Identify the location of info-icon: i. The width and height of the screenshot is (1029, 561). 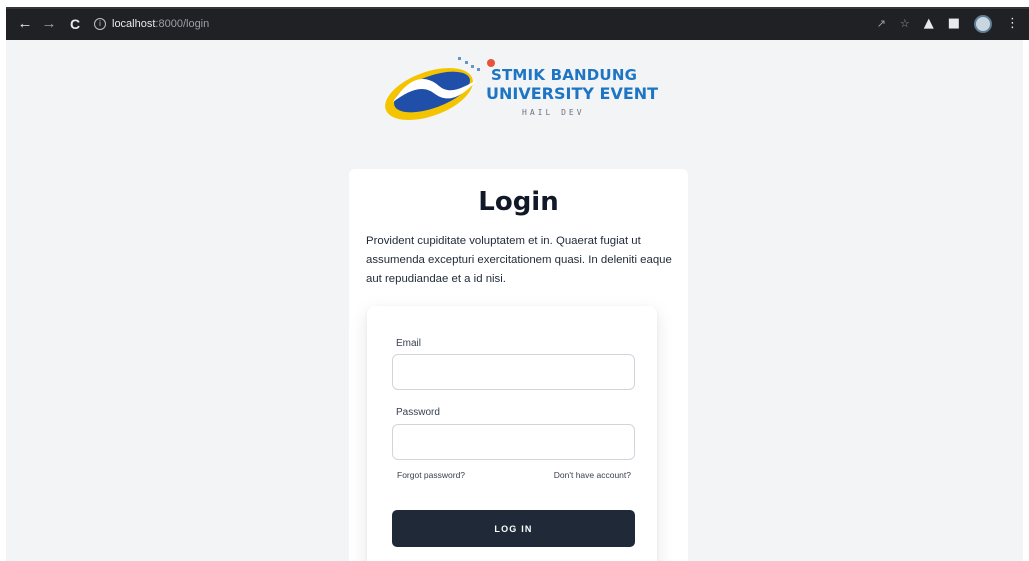
(100, 23).